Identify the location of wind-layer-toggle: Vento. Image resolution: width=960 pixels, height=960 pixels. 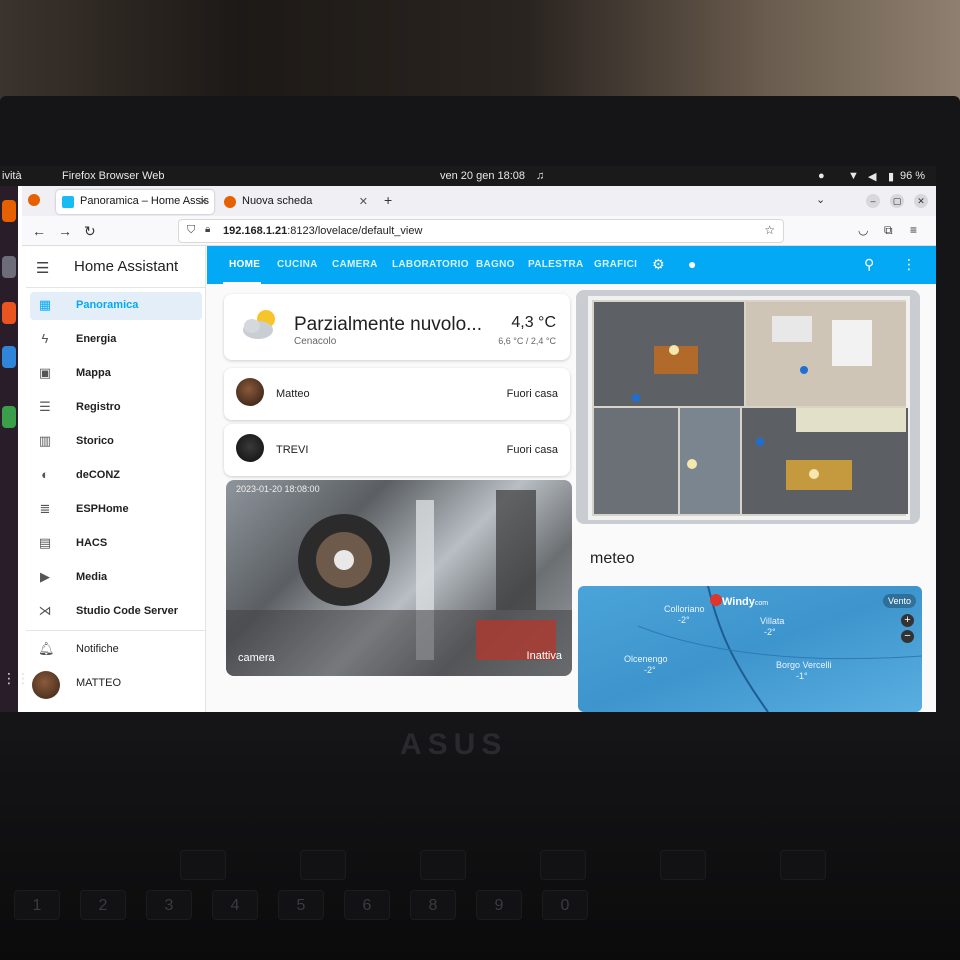
(899, 601).